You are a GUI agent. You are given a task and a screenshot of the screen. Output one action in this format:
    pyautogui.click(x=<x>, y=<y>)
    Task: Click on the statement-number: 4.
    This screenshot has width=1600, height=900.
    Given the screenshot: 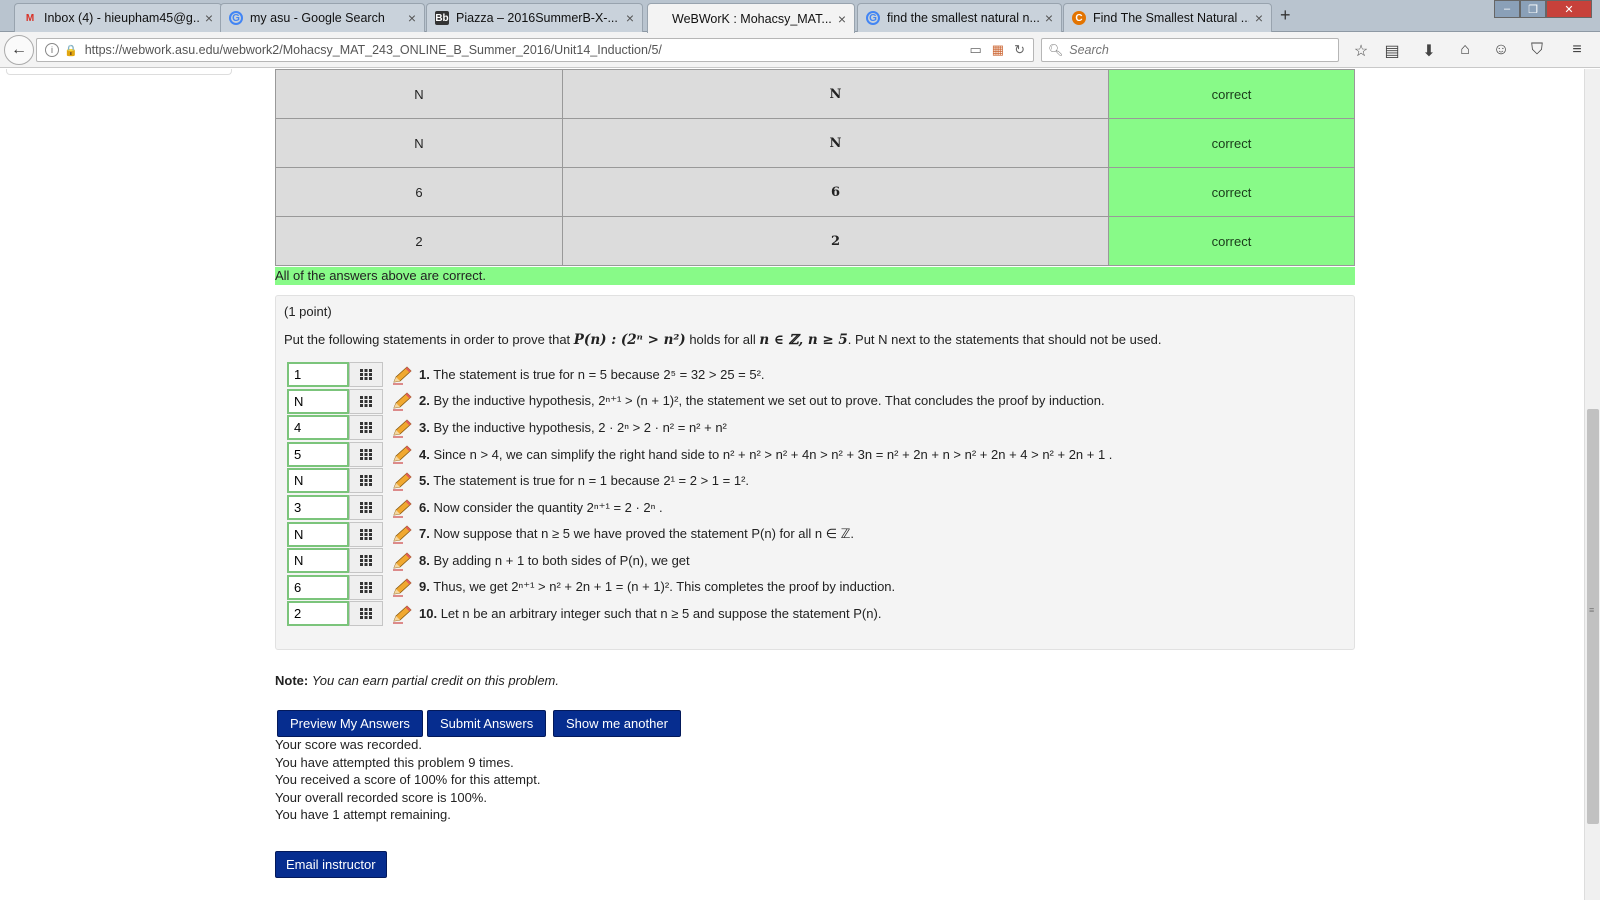 What is the action you would take?
    pyautogui.click(x=424, y=454)
    